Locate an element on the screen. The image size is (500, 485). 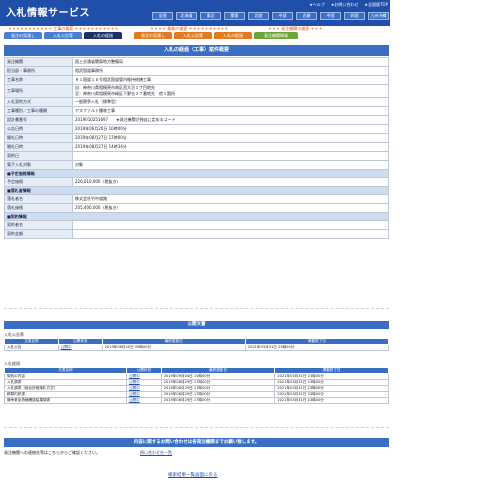
summary-row: 担当部・事務所 相武国道事務所 is located at coordinates (196, 71).